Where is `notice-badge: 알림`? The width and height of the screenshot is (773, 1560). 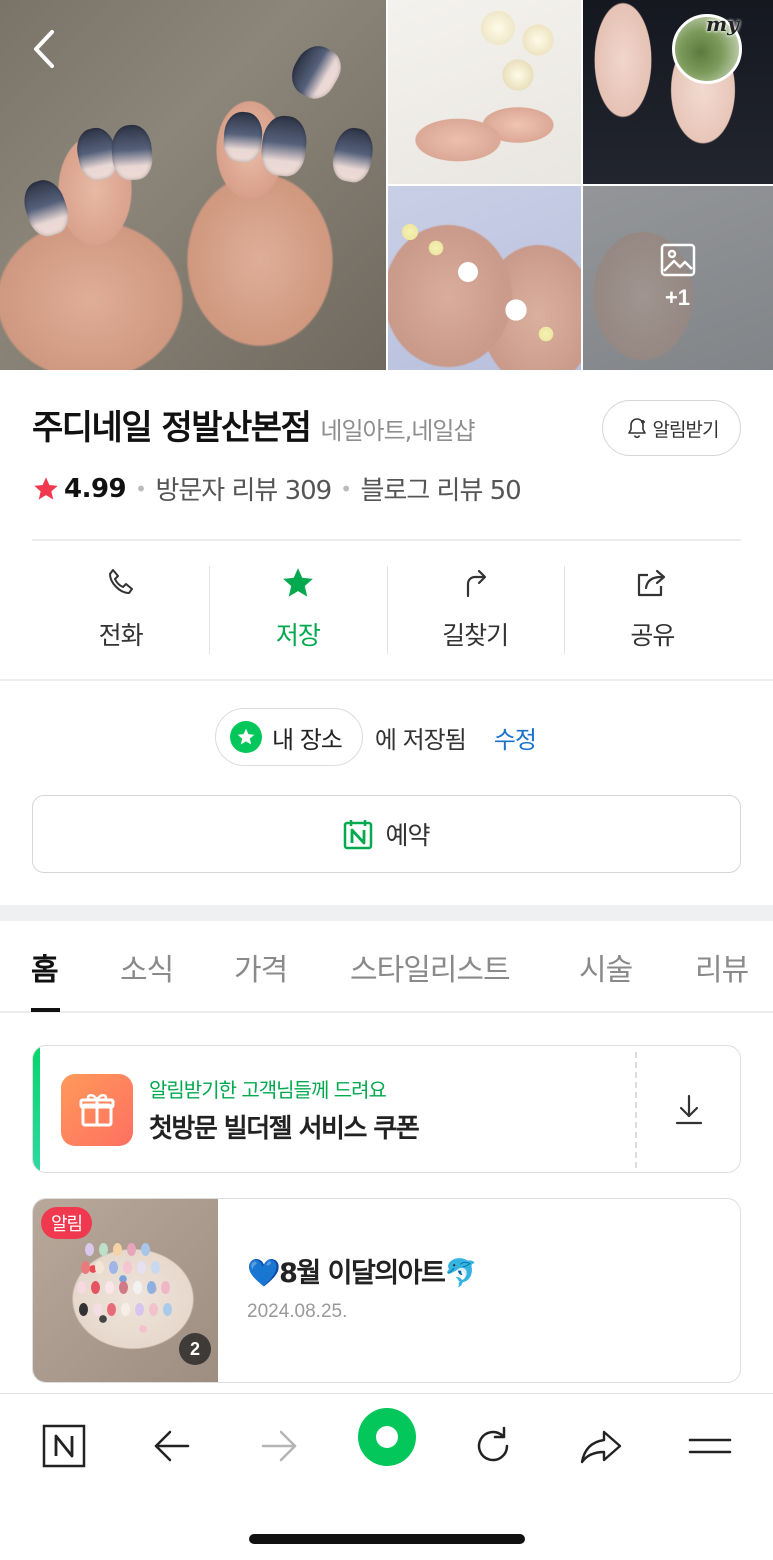
notice-badge: 알림 is located at coordinates (67, 1223).